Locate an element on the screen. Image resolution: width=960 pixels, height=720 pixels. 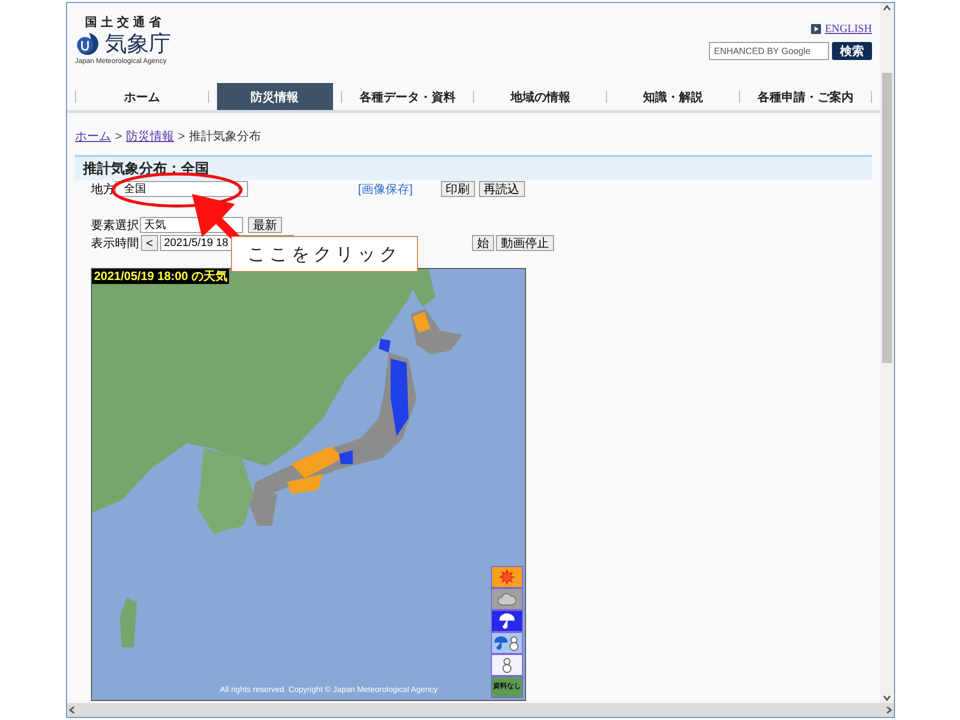
ministry-name: 国土交通省 is located at coordinates (125, 22).